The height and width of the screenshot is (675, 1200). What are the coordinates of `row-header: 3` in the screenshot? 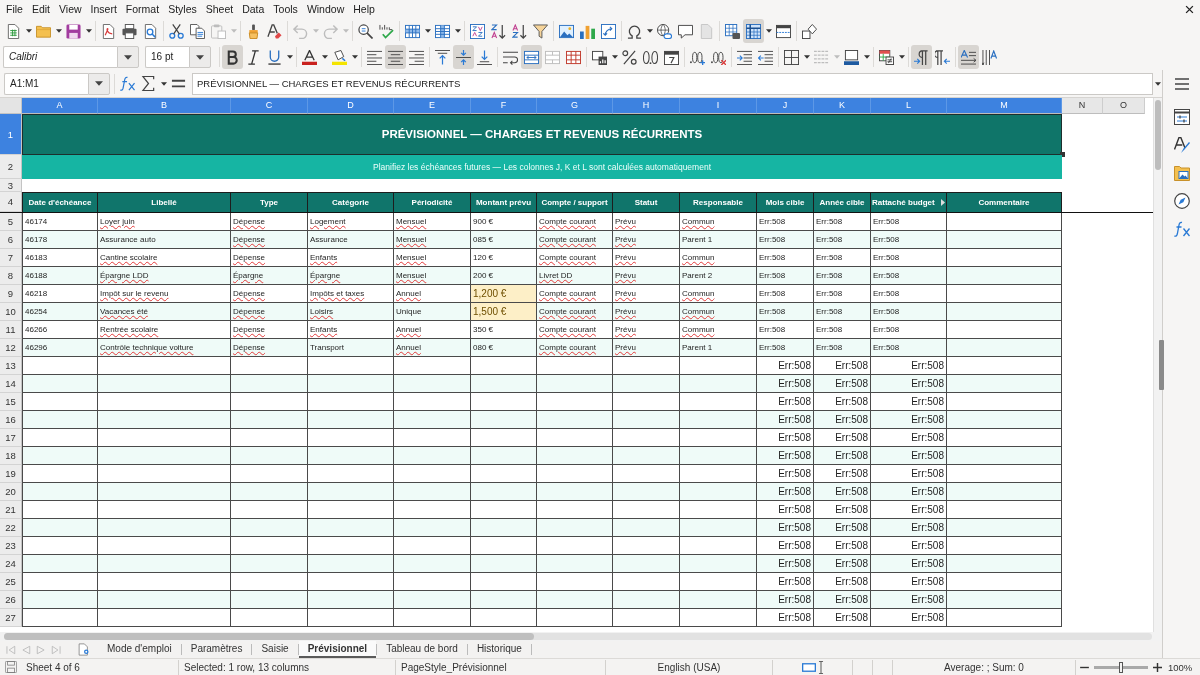 It's located at (11, 185).